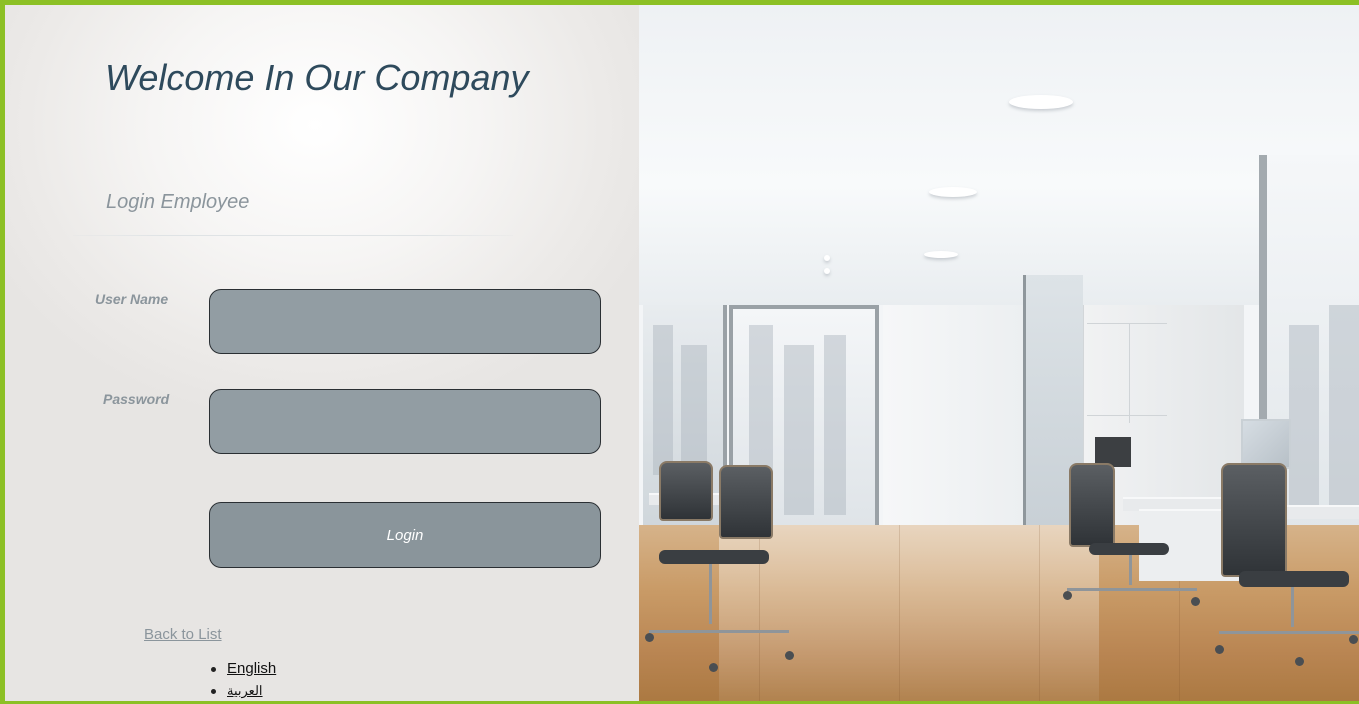  Describe the element at coordinates (251, 668) in the screenshot. I see `language-link-english: English` at that location.